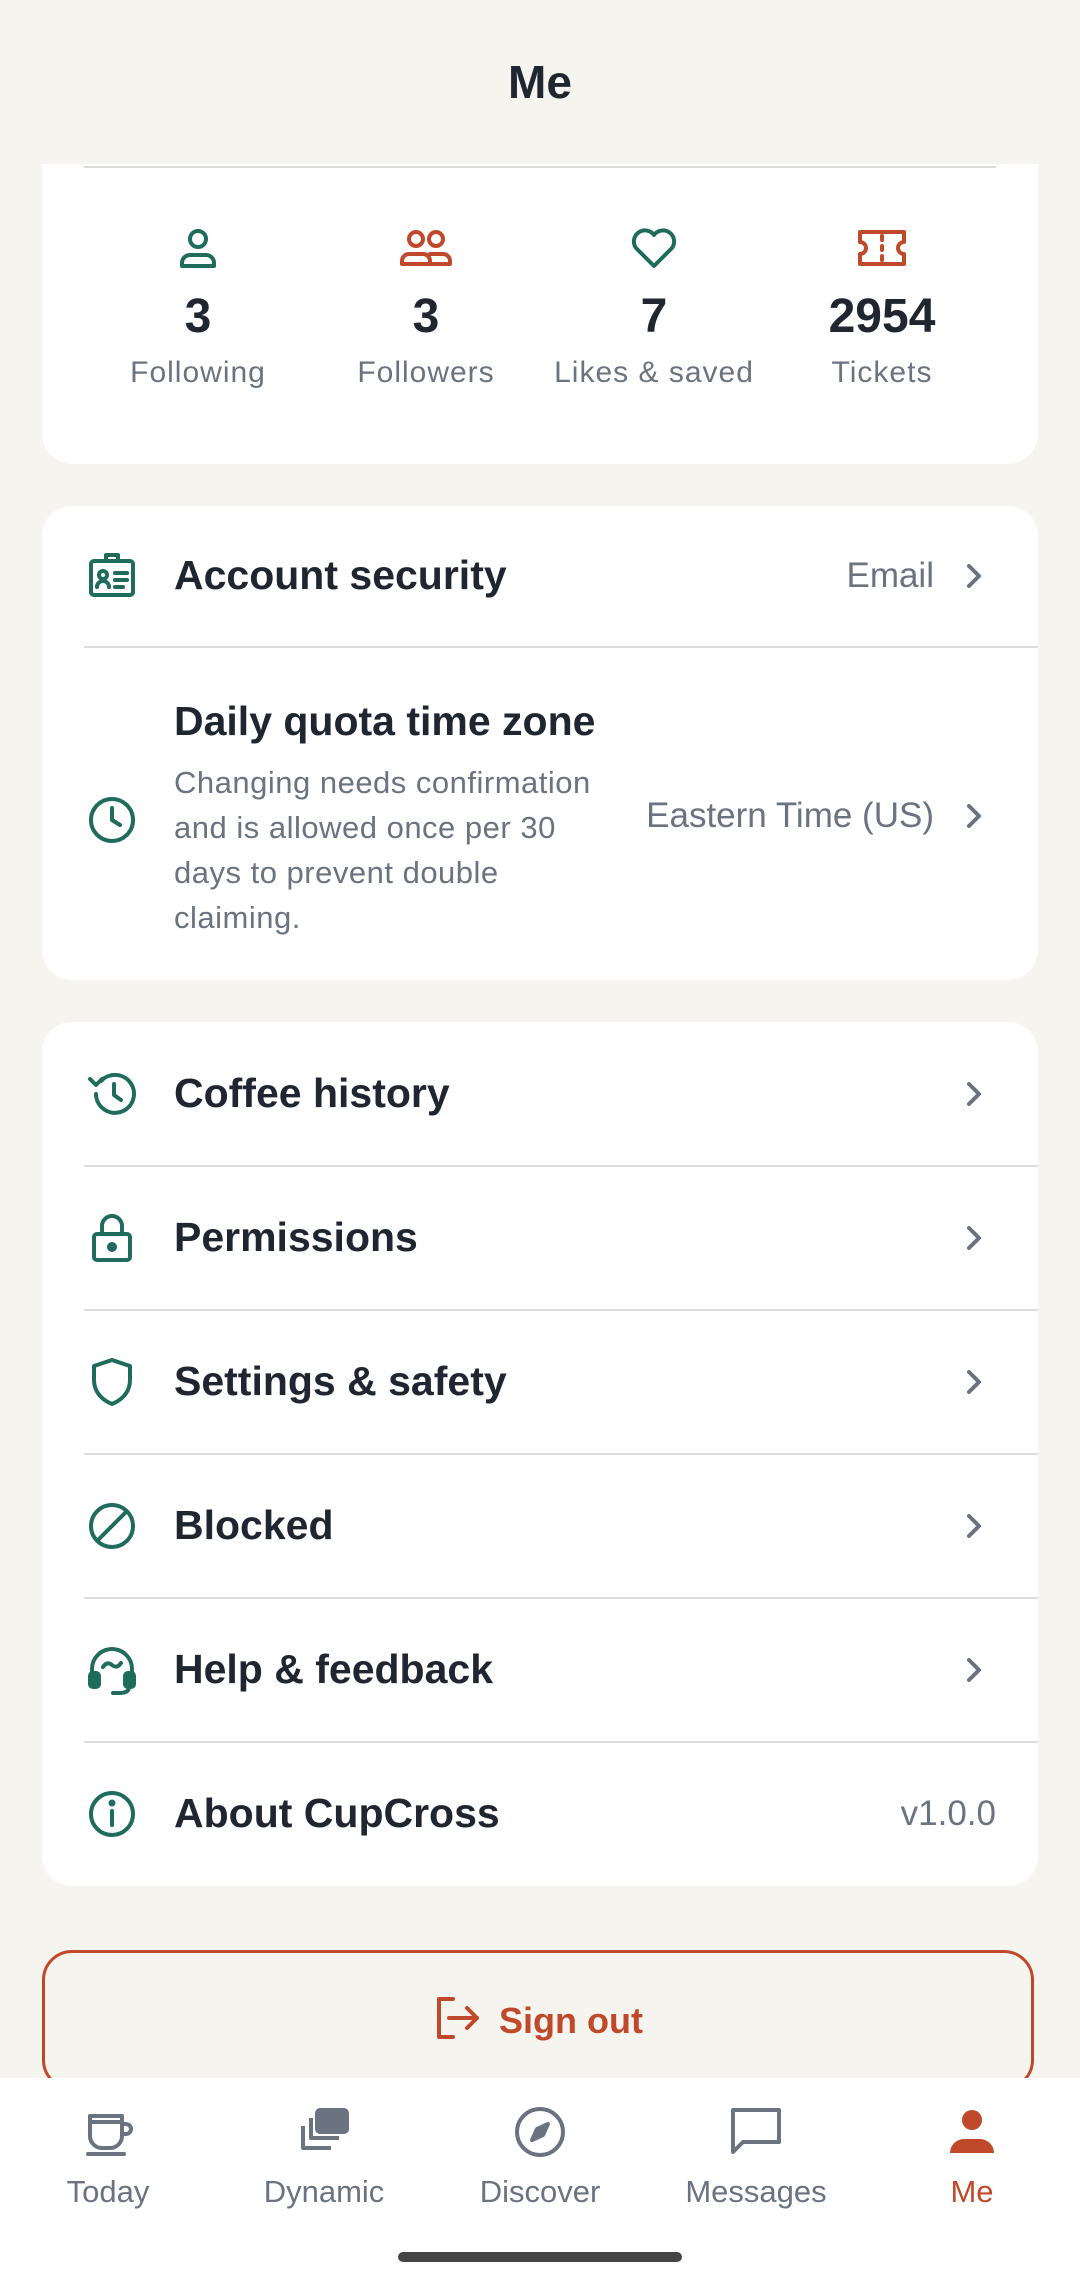 This screenshot has height=2288, width=1080. Describe the element at coordinates (540, 167) in the screenshot. I see `divider` at that location.